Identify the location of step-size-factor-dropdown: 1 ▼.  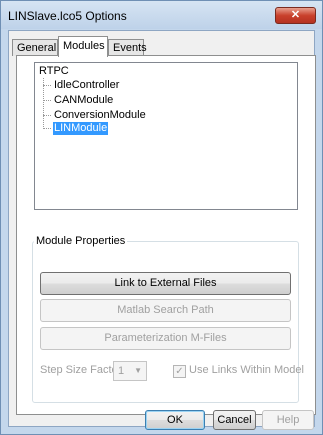
(130, 371).